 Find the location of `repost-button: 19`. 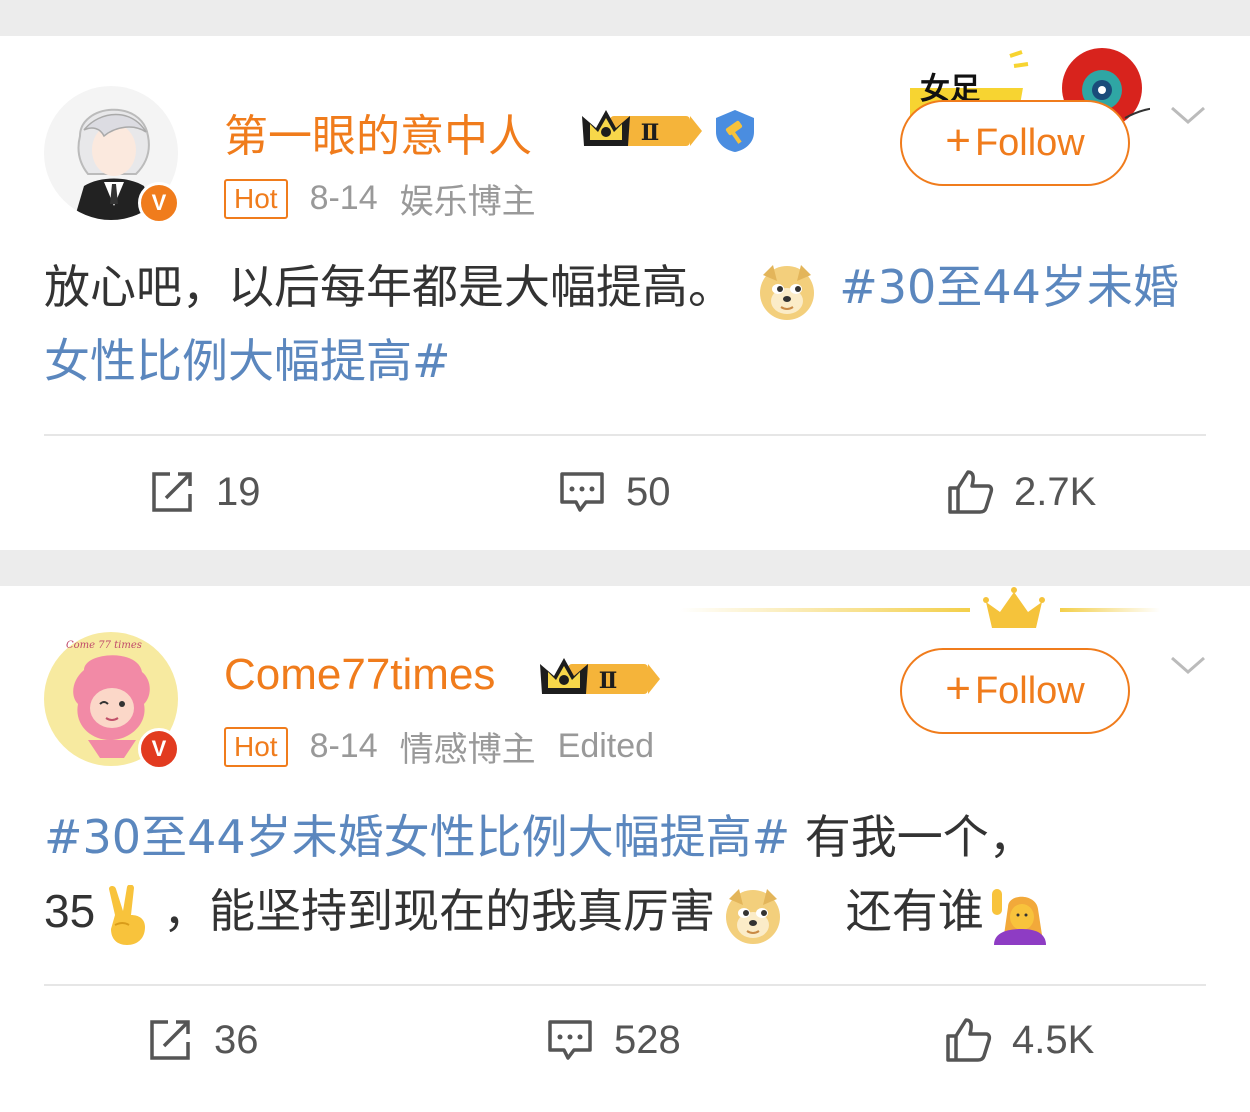

repost-button: 19 is located at coordinates (204, 492).